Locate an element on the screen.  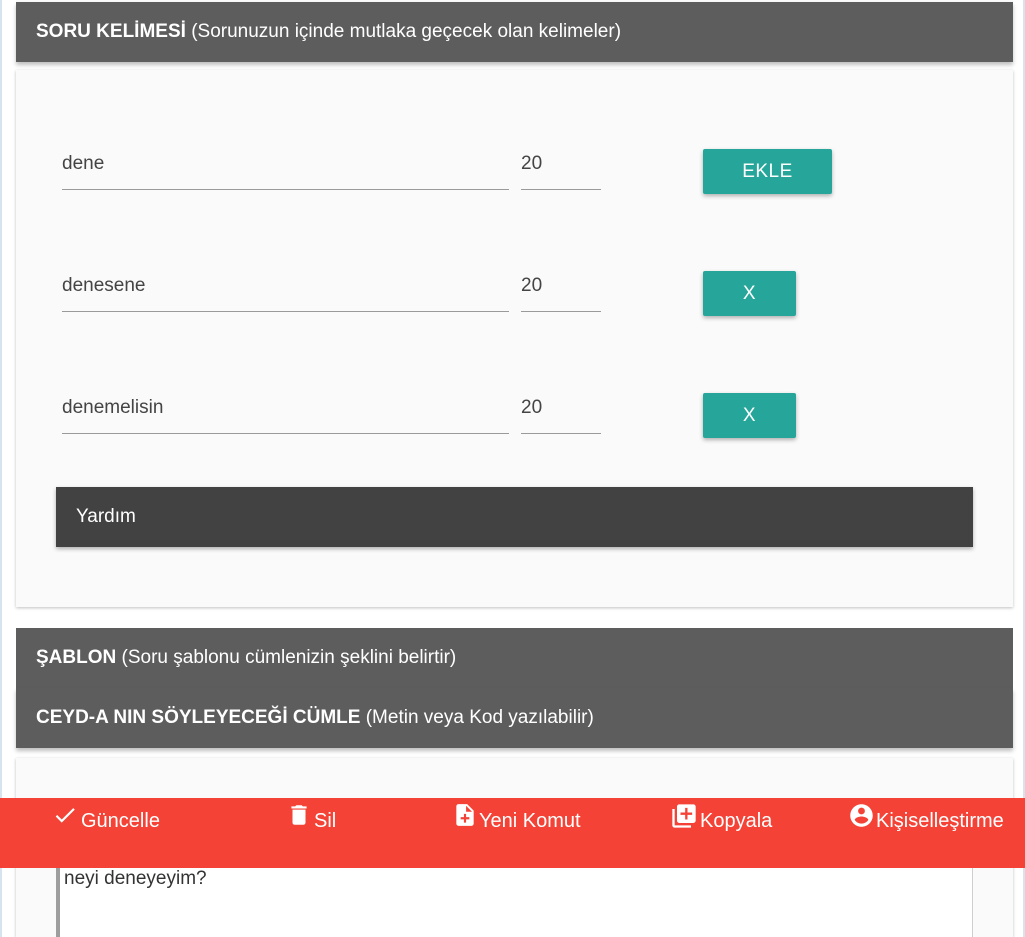
weight-input-3-value: 20 is located at coordinates (532, 407).